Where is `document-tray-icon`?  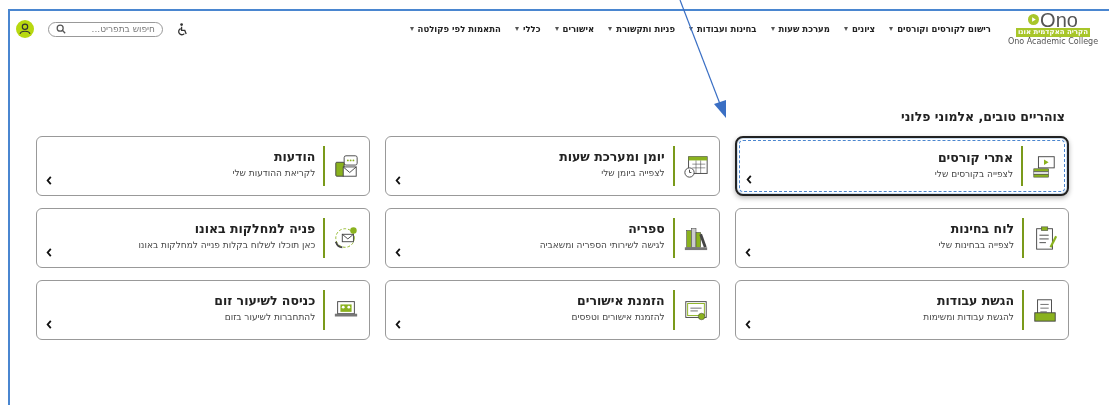 document-tray-icon is located at coordinates (1045, 310).